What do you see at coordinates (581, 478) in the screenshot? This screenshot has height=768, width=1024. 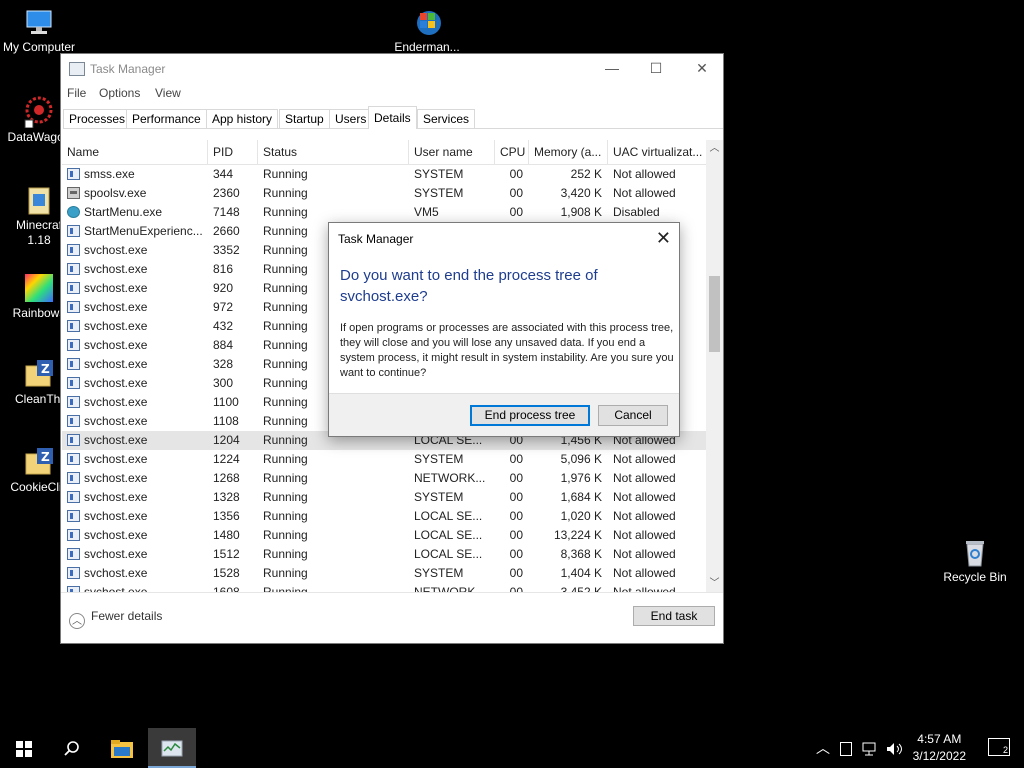 I see `process-memory-cell: 1,976 K` at bounding box center [581, 478].